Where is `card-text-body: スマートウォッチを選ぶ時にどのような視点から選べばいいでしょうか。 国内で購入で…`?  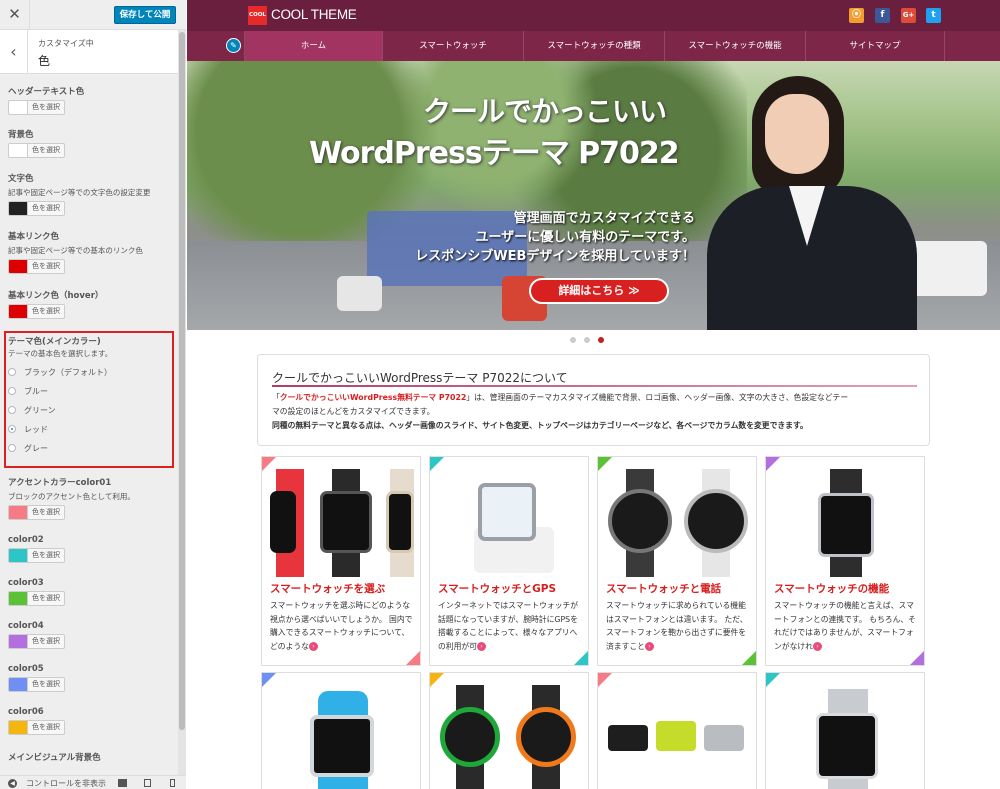 card-text-body: スマートウォッチを選ぶ時にどのような視点から選べばいいでしょうか。 国内で購入で… is located at coordinates (341, 626).